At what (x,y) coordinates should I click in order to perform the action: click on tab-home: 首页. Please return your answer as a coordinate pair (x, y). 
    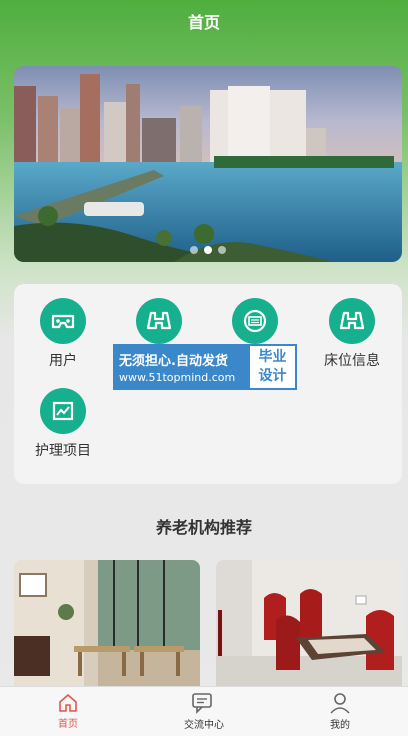
    Looking at the image, I should click on (68, 711).